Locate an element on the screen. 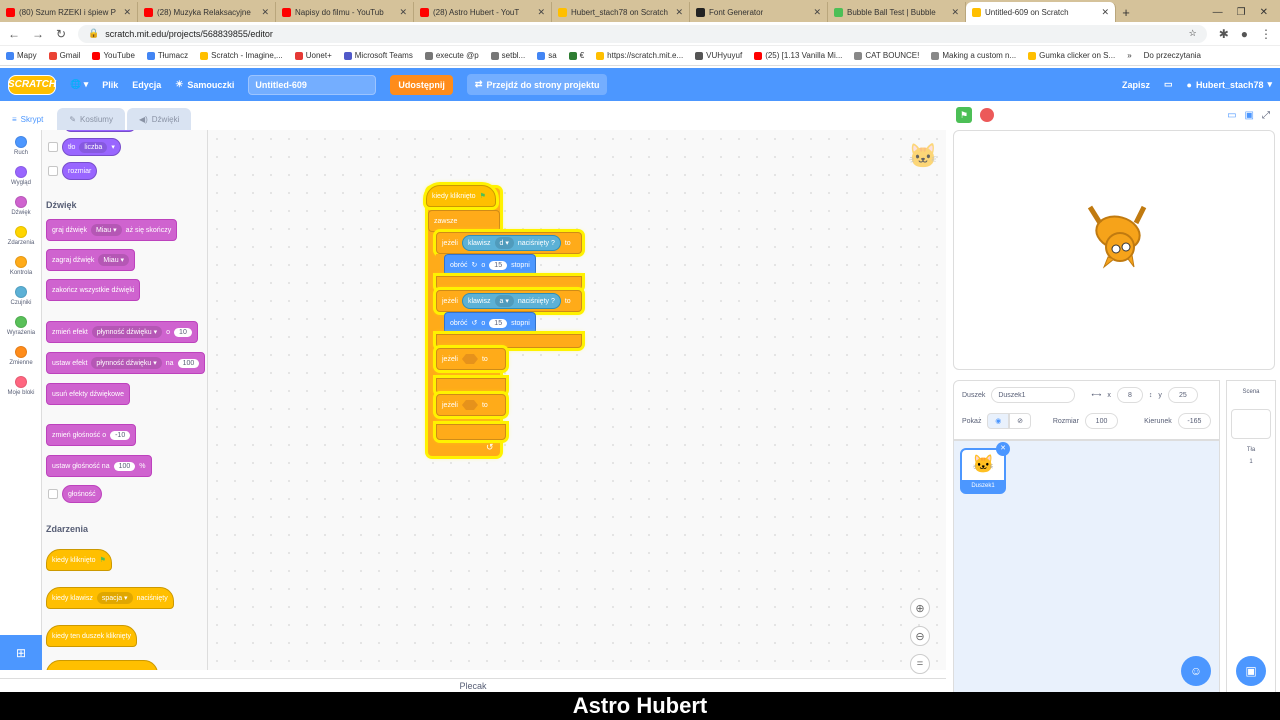  browser-tab: (28) Muzyka Relaksacyjne ✕ is located at coordinates (207, 12).